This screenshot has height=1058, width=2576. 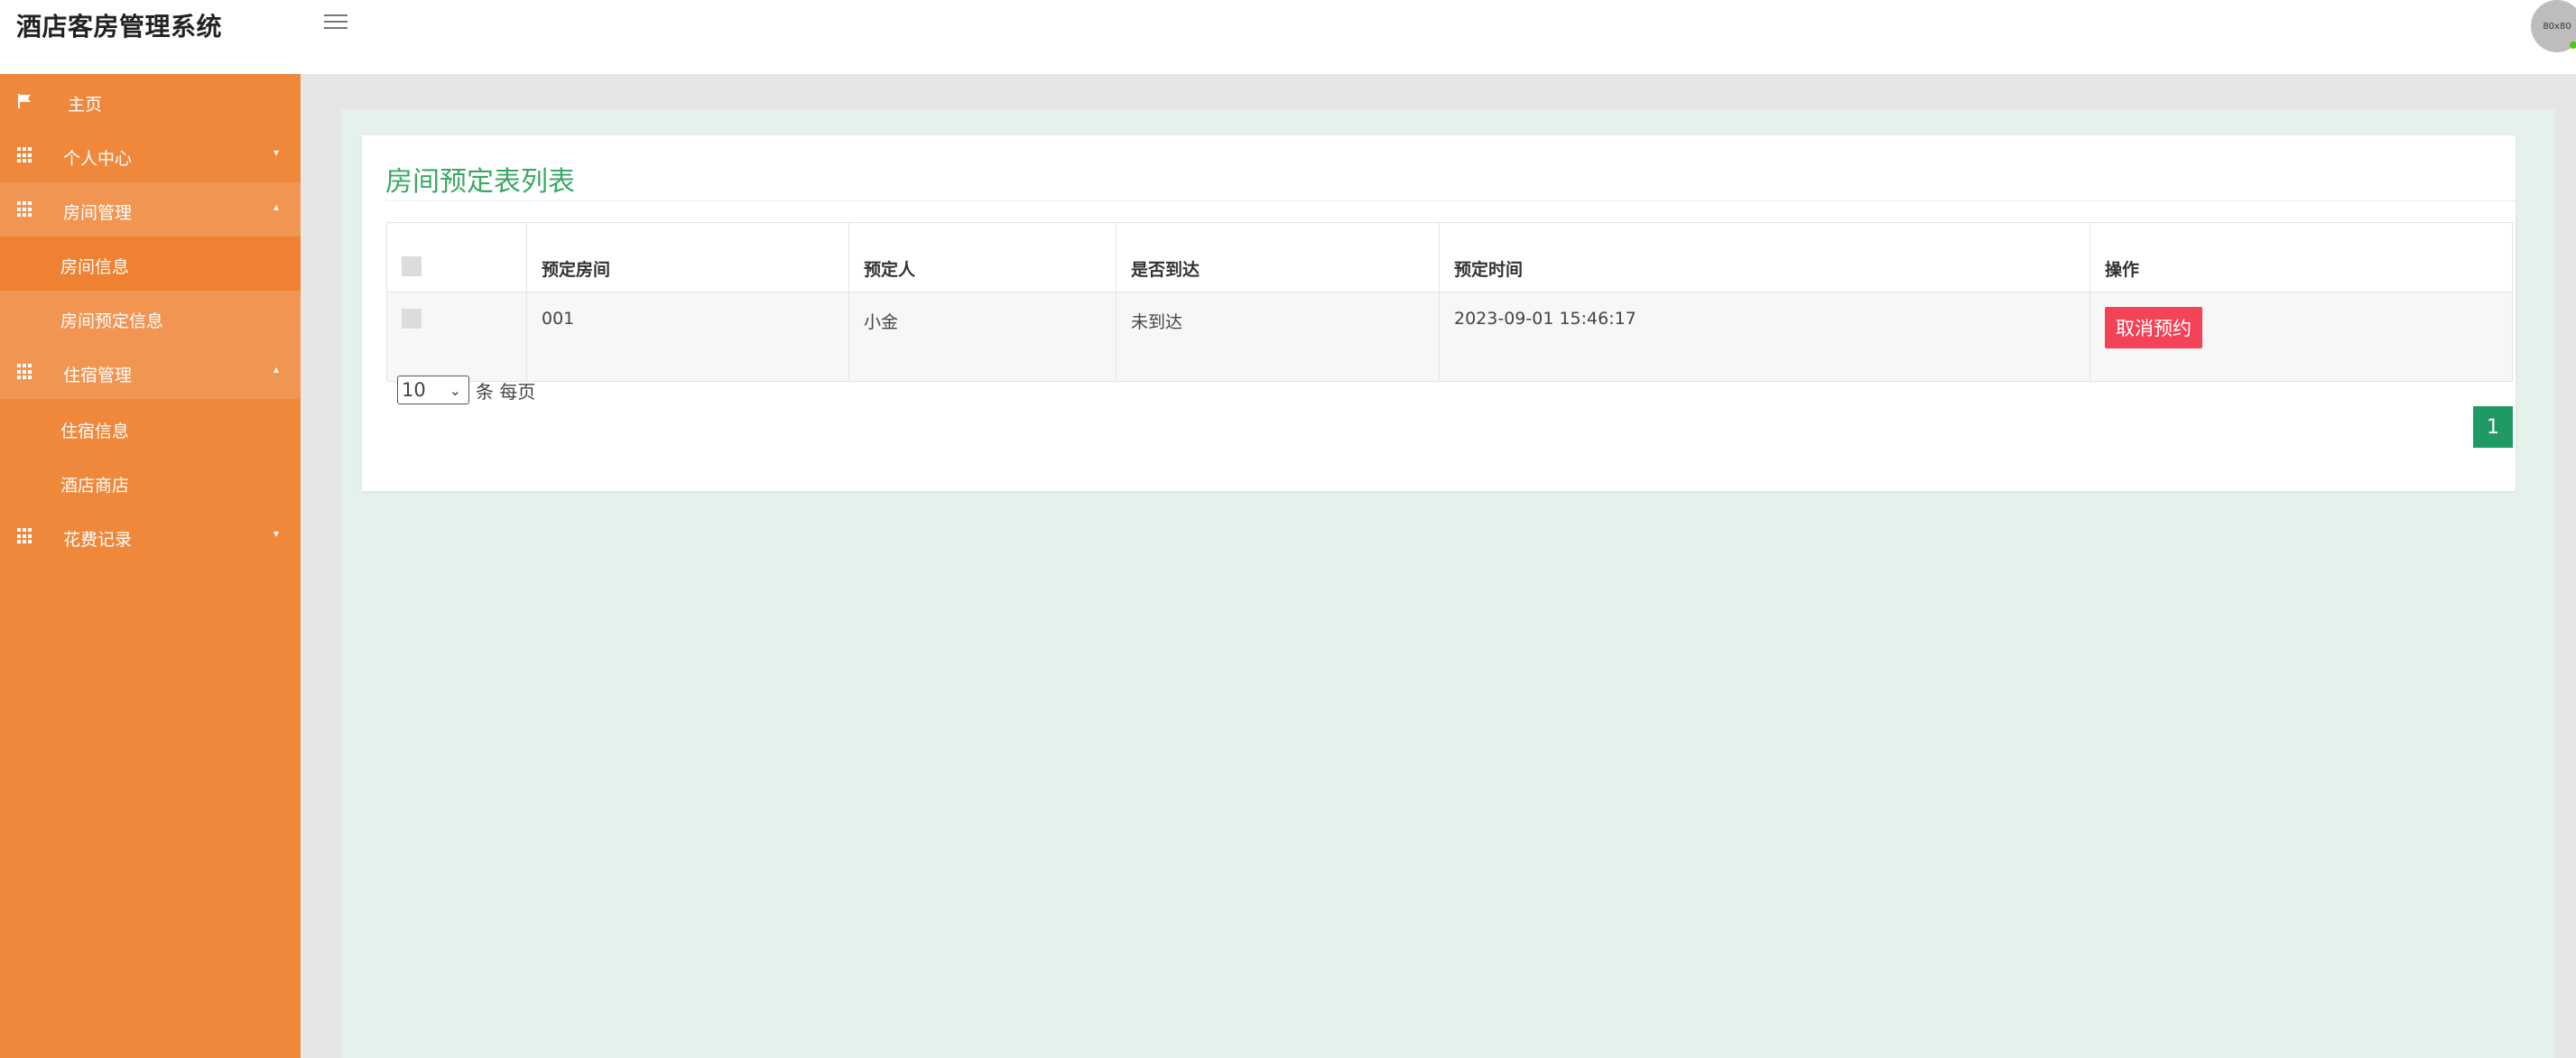 I want to click on sidebar-item-home: 主页, so click(x=150, y=101).